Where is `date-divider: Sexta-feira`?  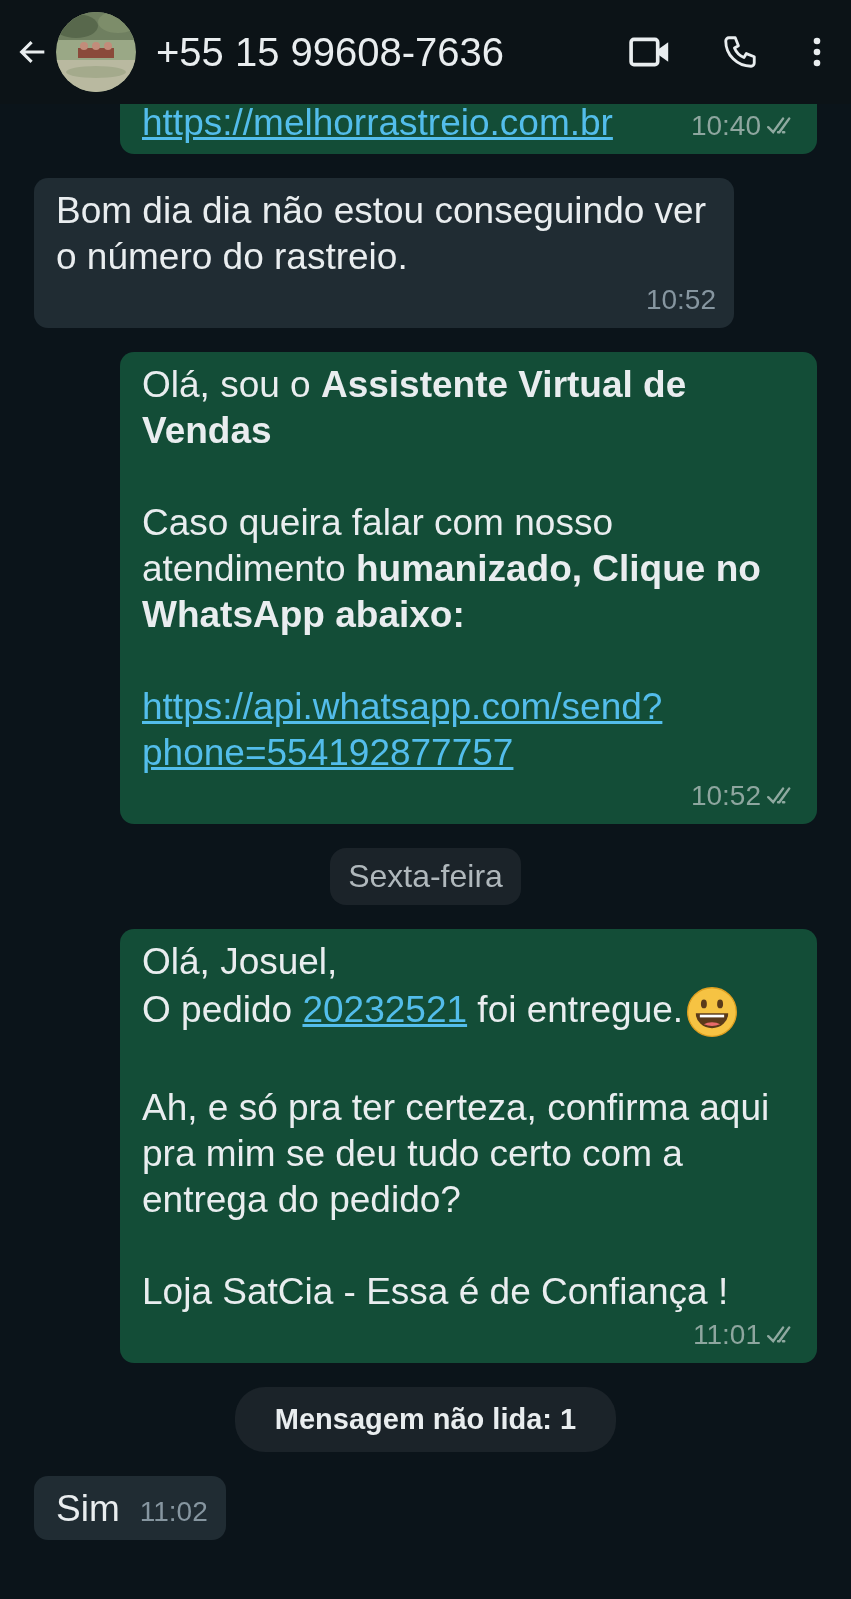
date-divider: Sexta-feira is located at coordinates (425, 876).